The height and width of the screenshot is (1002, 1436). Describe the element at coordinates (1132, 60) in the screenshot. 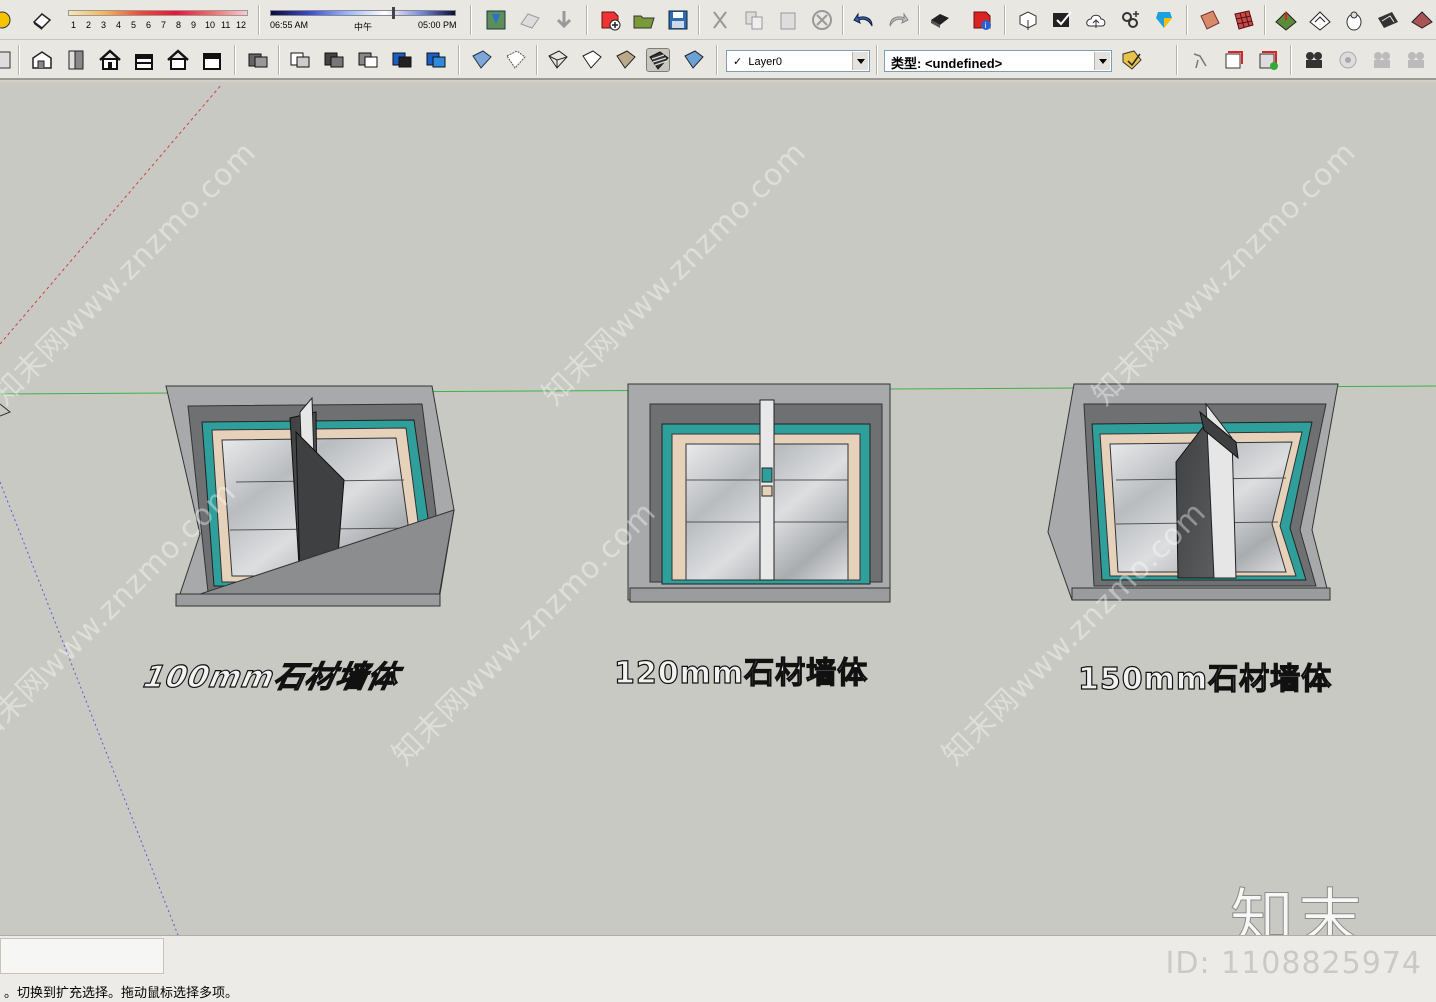

I see `classifier-tag-icon` at that location.